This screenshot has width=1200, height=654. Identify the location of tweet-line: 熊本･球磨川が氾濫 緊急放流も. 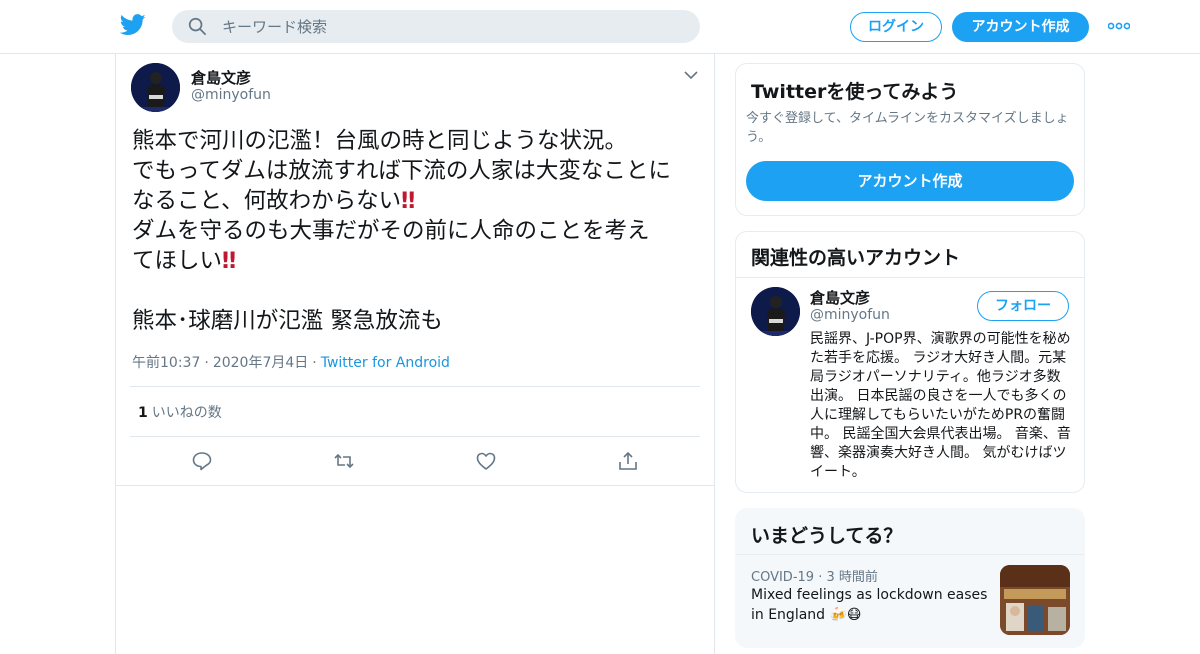
(287, 321).